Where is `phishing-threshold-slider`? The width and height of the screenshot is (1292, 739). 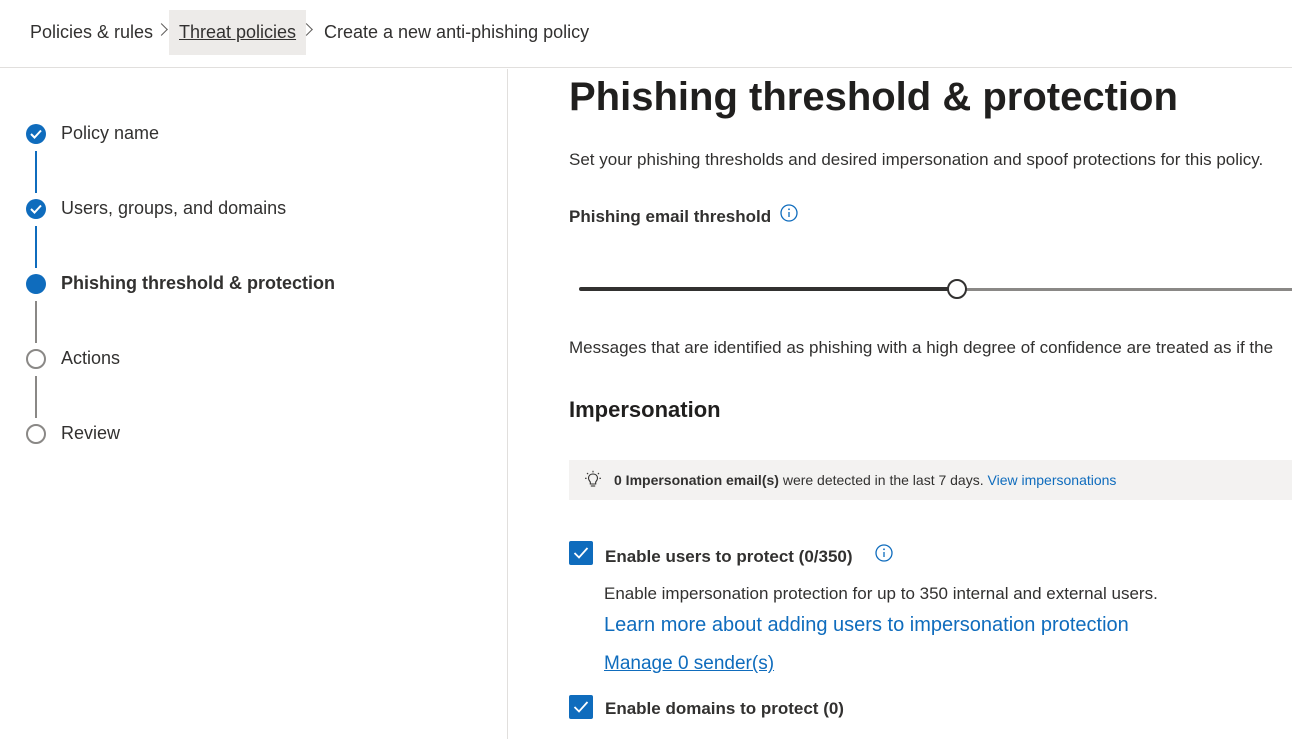
phishing-threshold-slider is located at coordinates (935, 290).